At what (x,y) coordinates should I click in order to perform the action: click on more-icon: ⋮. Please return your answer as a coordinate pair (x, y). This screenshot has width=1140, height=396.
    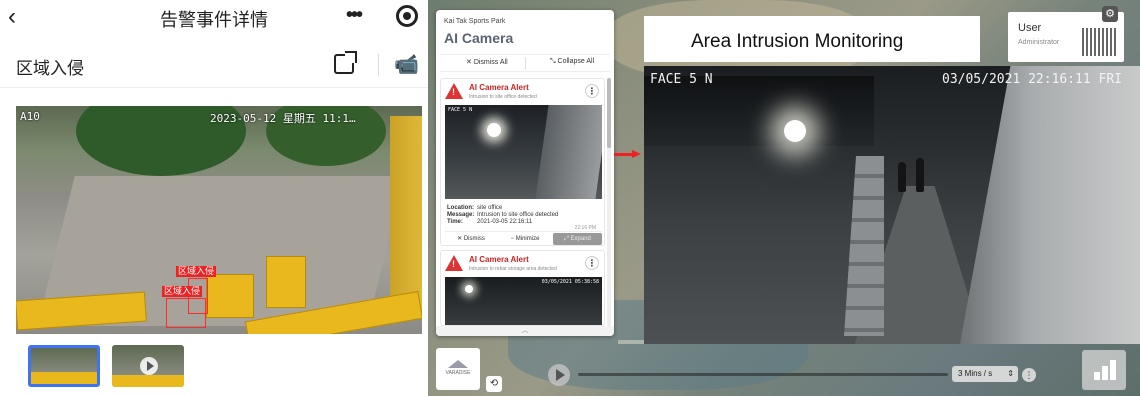
    Looking at the image, I should click on (1029, 375).